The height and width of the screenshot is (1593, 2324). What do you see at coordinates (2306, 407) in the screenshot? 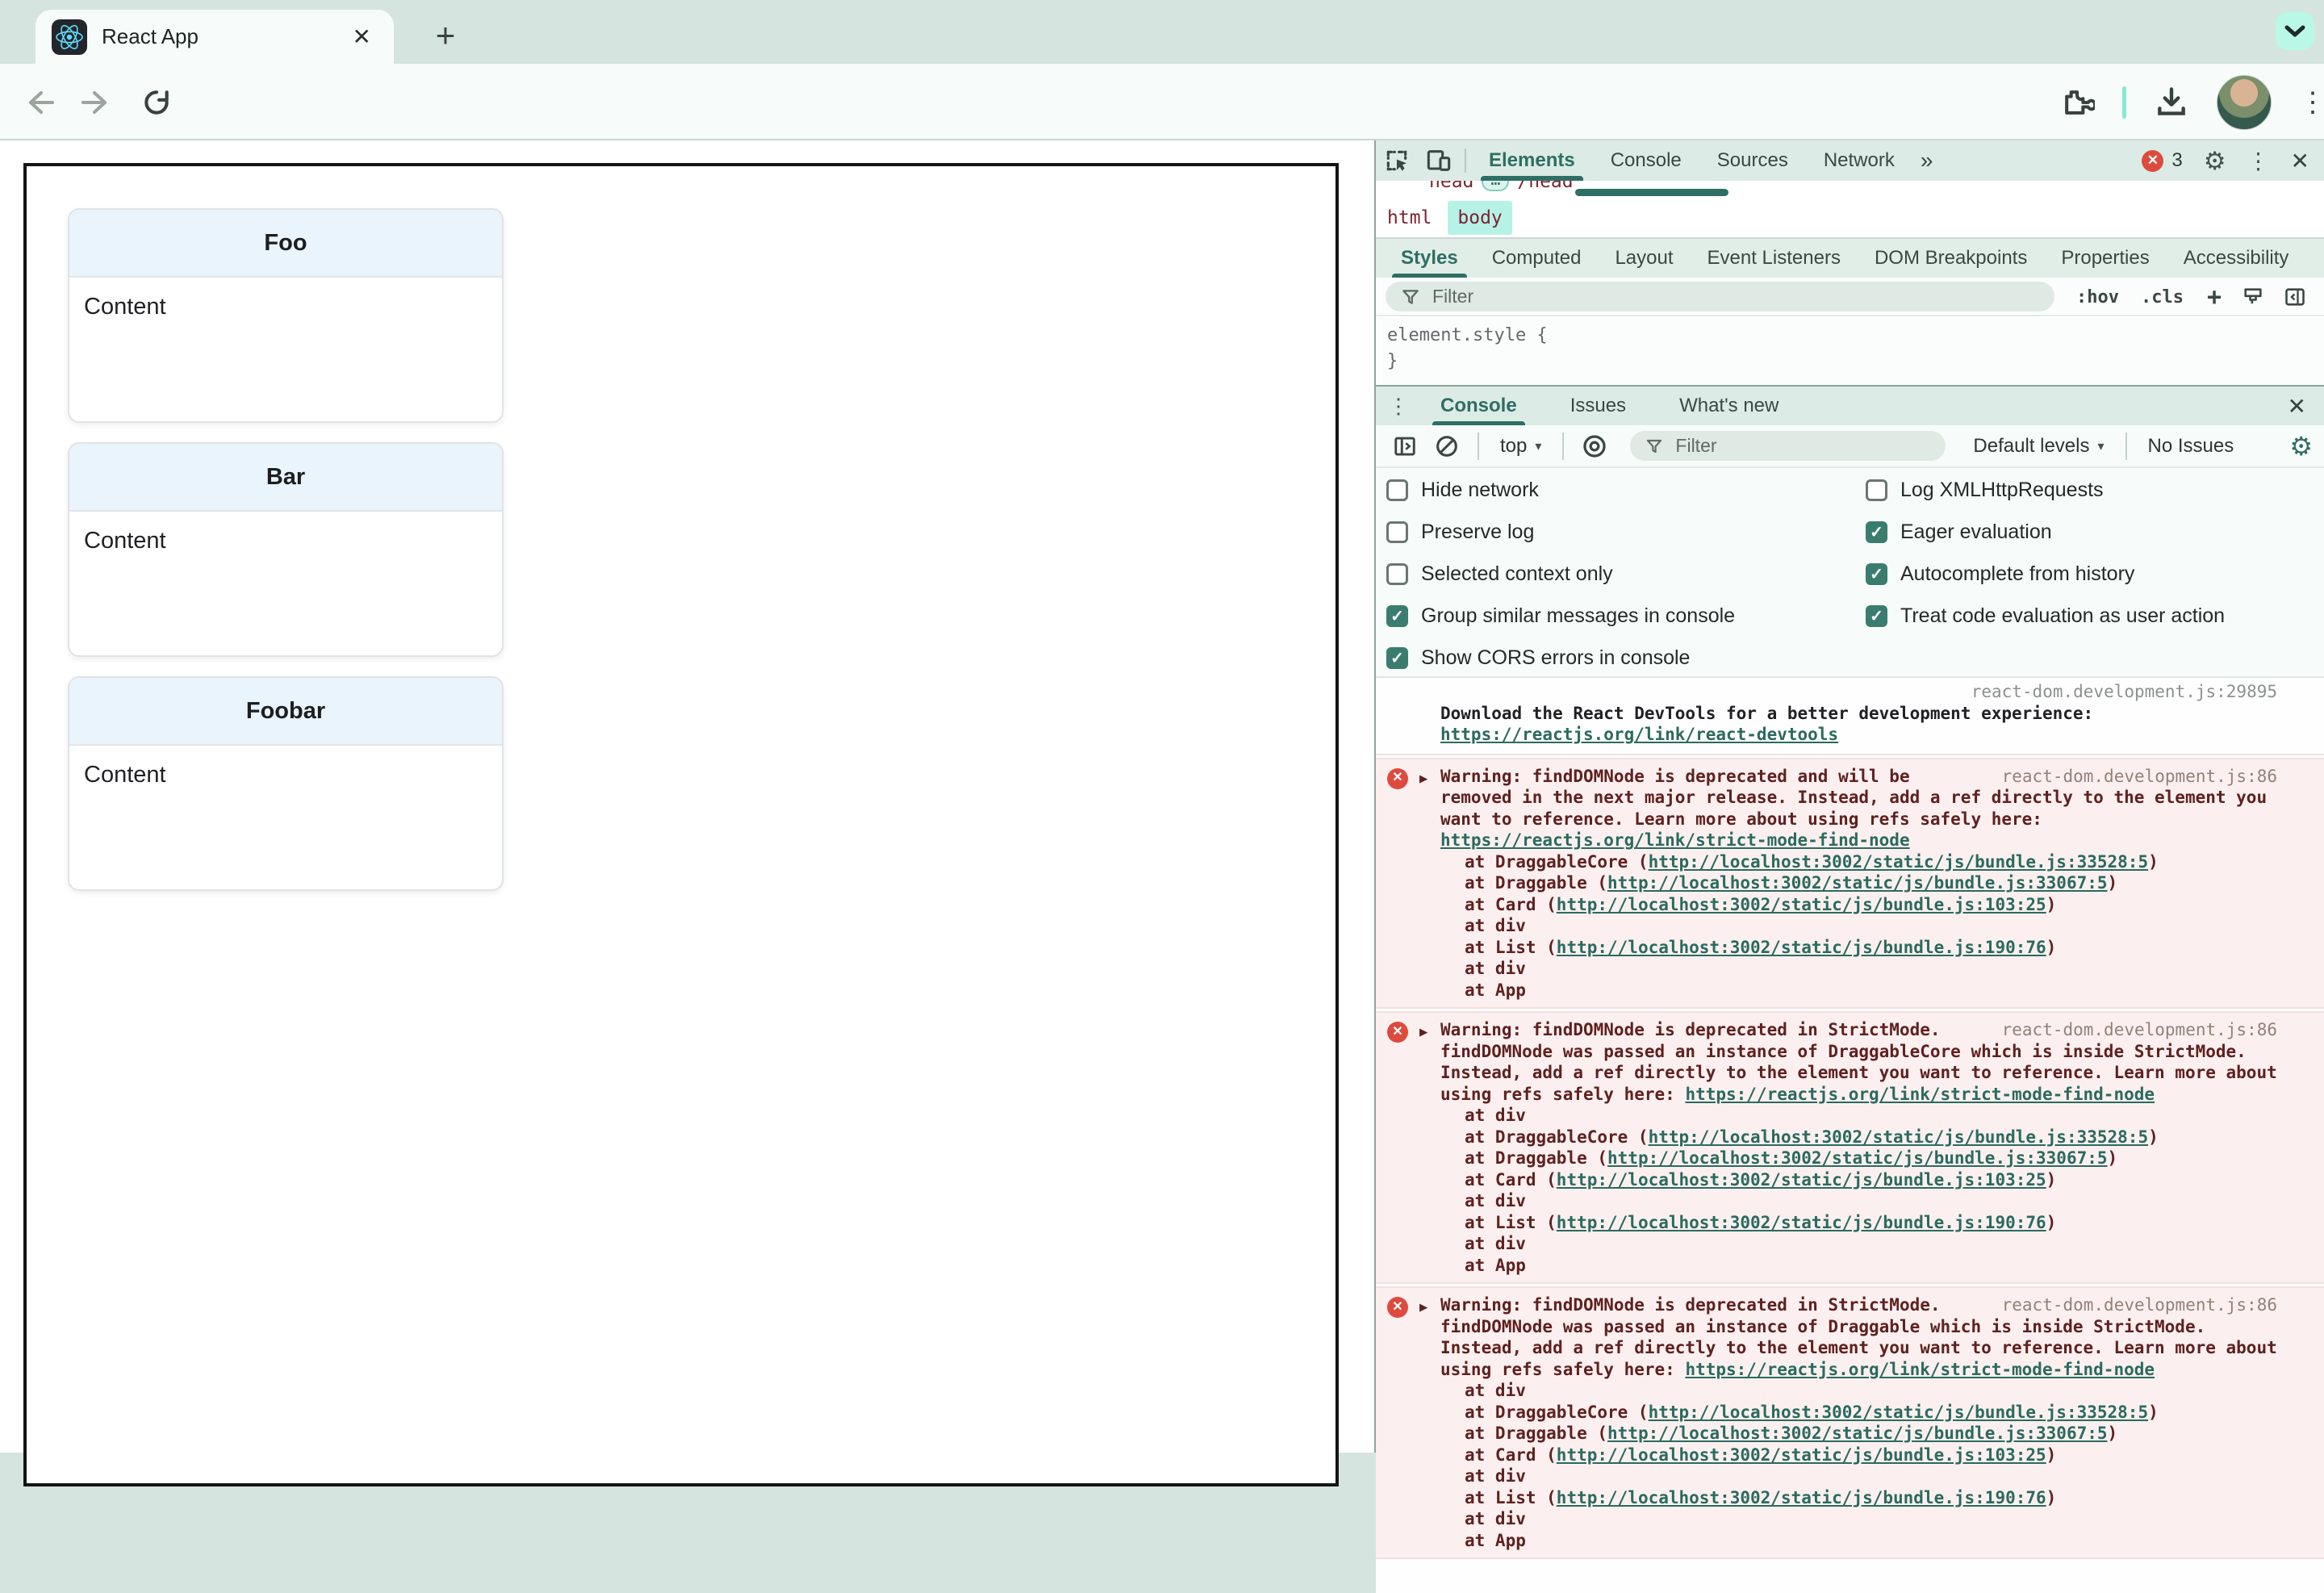
I see `drawer-close-icon: ✕` at bounding box center [2306, 407].